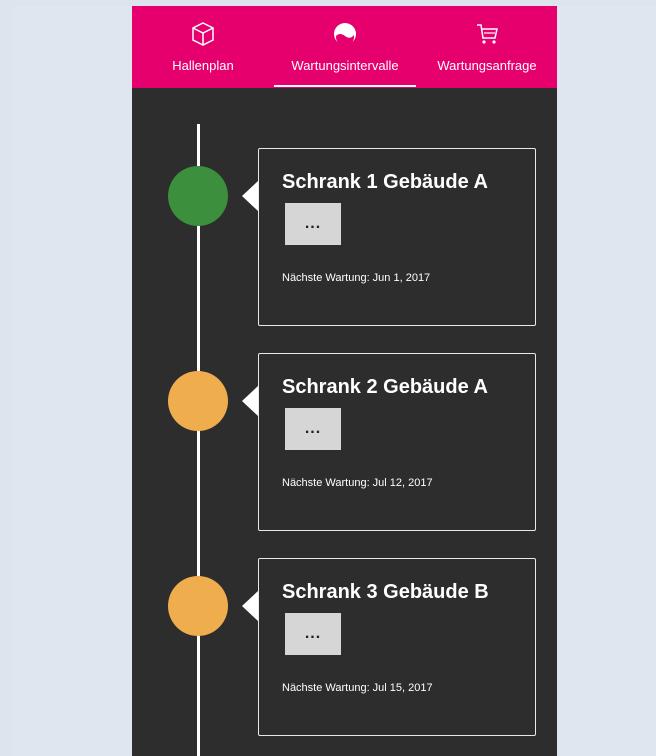  What do you see at coordinates (487, 34) in the screenshot?
I see `cart-icon` at bounding box center [487, 34].